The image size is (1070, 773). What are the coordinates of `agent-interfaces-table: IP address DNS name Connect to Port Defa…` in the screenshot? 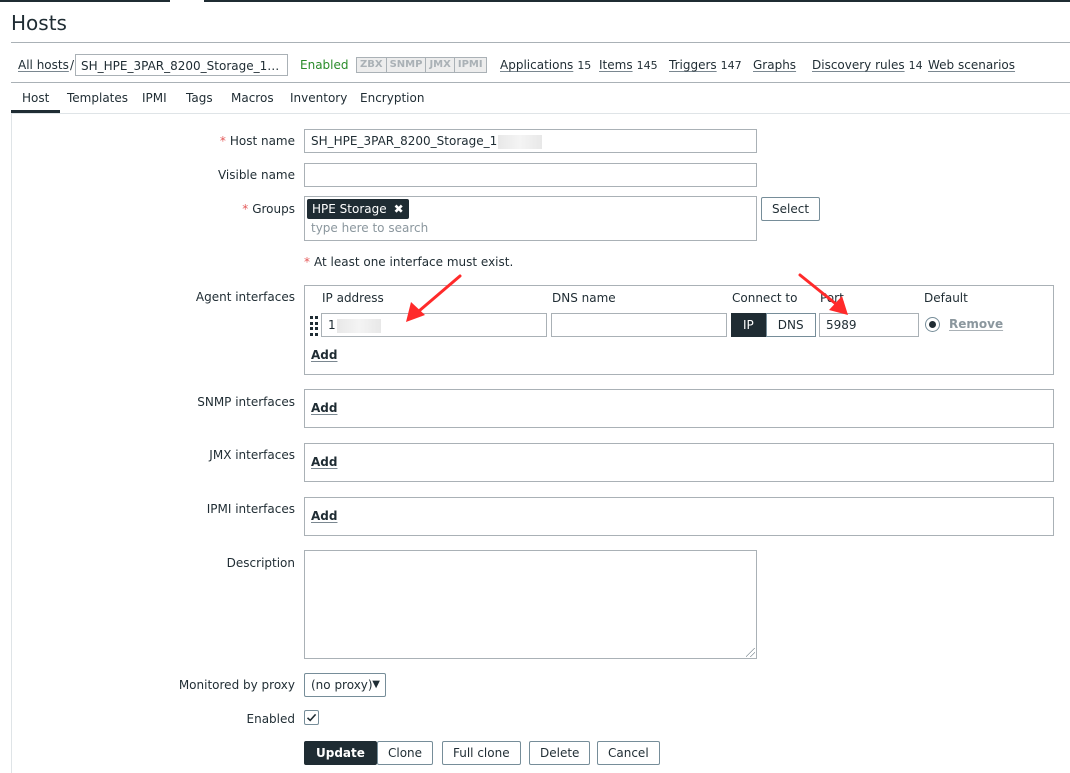 It's located at (679, 330).